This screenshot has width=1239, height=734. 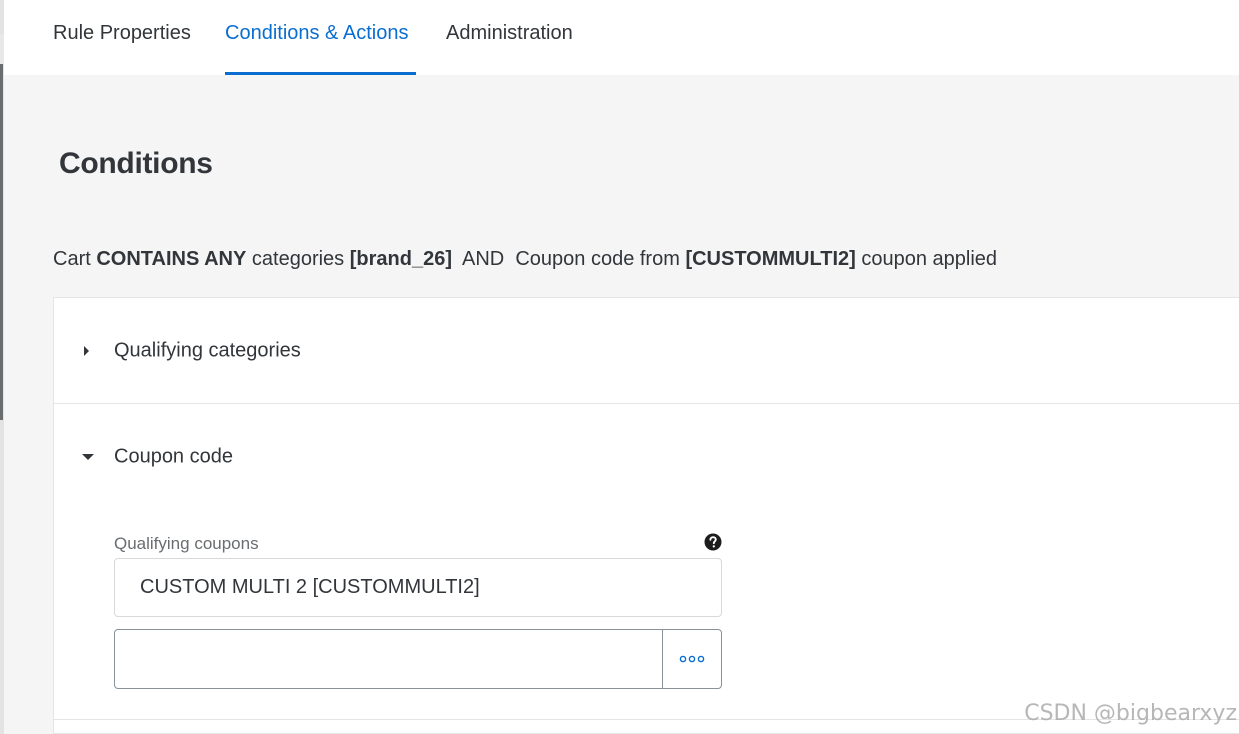 I want to click on section-title: Conditions, so click(x=136, y=163).